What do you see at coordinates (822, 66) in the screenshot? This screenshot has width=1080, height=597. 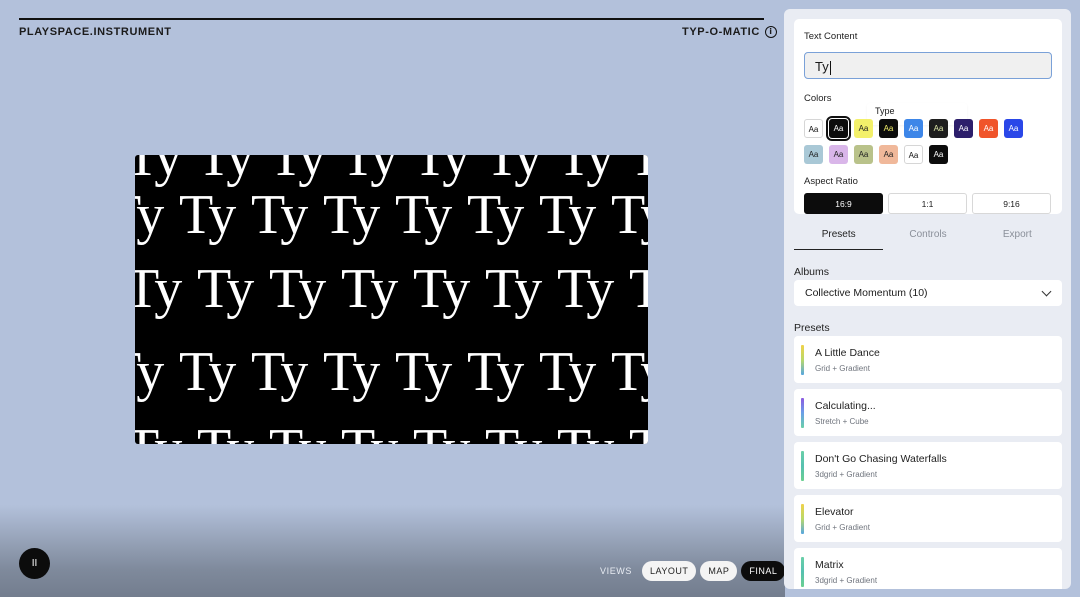 I see `text-content-value: Ty` at bounding box center [822, 66].